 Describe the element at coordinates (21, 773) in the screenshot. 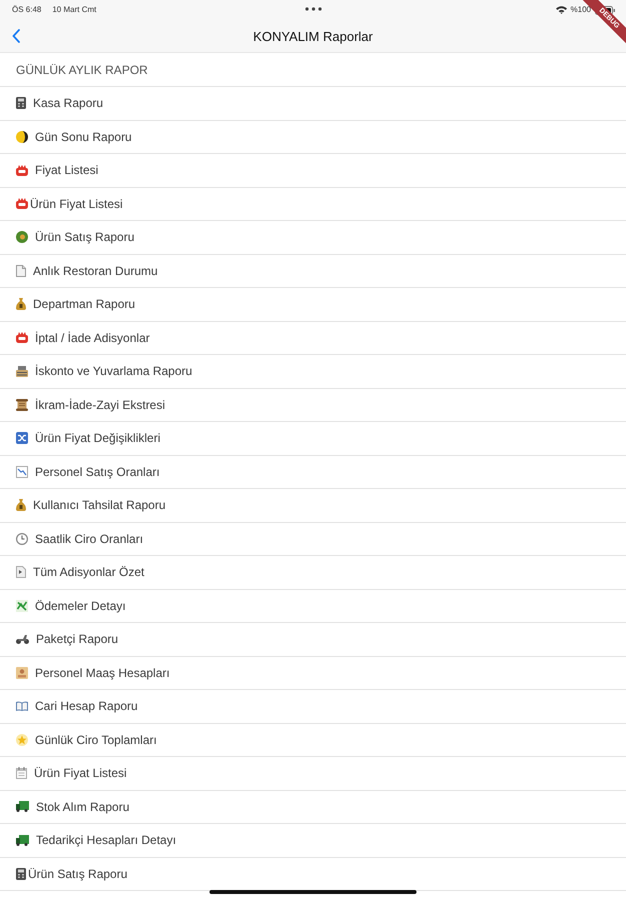

I see `calendar-icon` at that location.